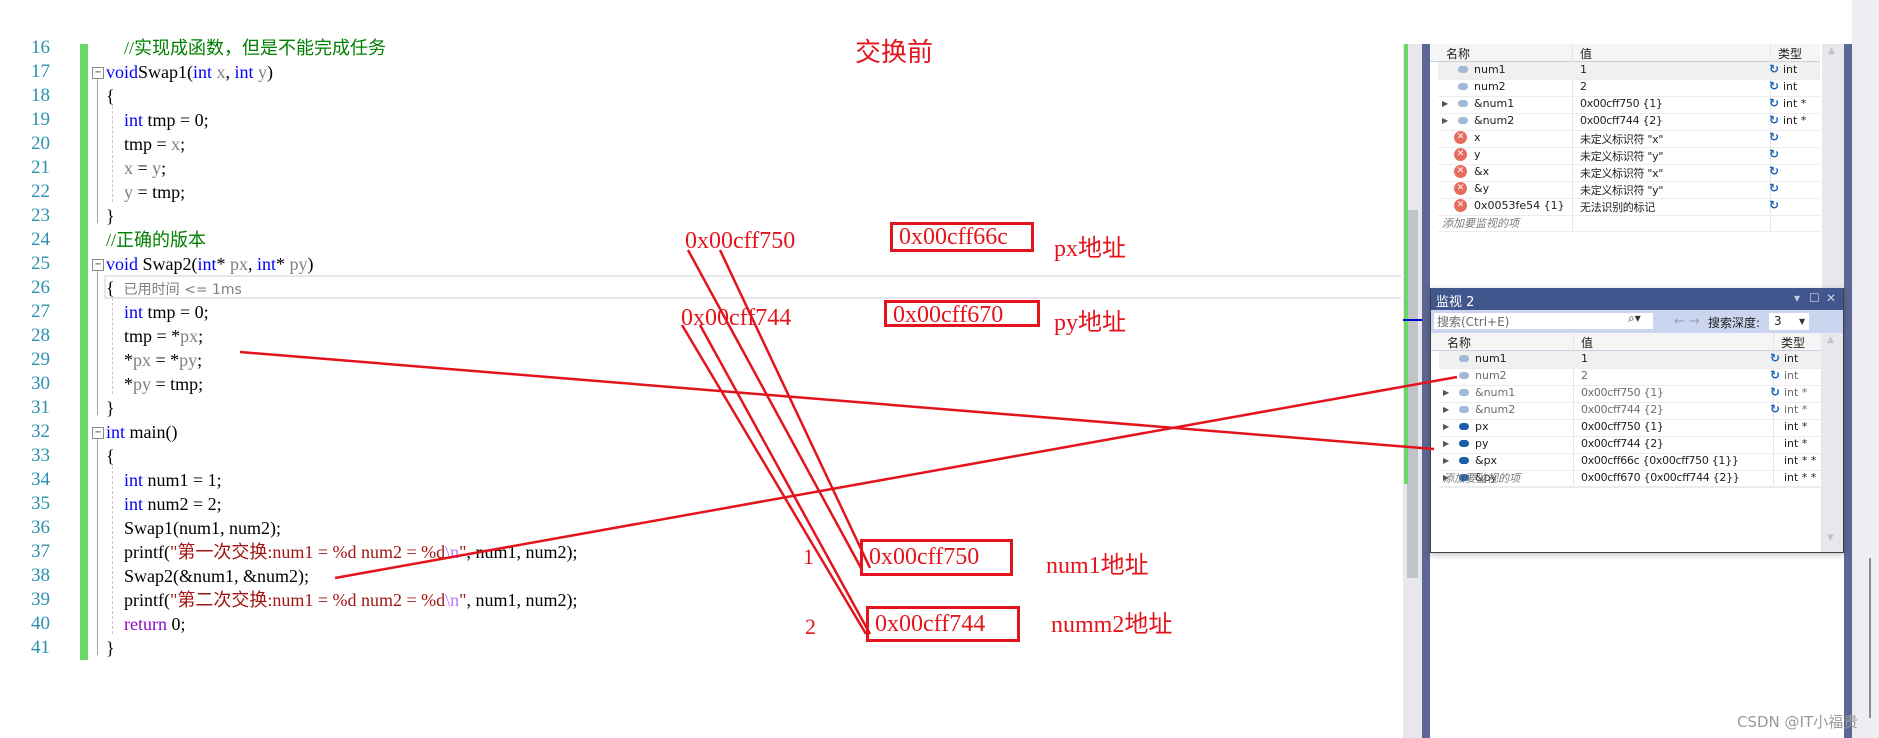 This screenshot has width=1879, height=738. What do you see at coordinates (1519, 205) in the screenshot?
I see `watch-name: 0x0053fe54 {1}` at bounding box center [1519, 205].